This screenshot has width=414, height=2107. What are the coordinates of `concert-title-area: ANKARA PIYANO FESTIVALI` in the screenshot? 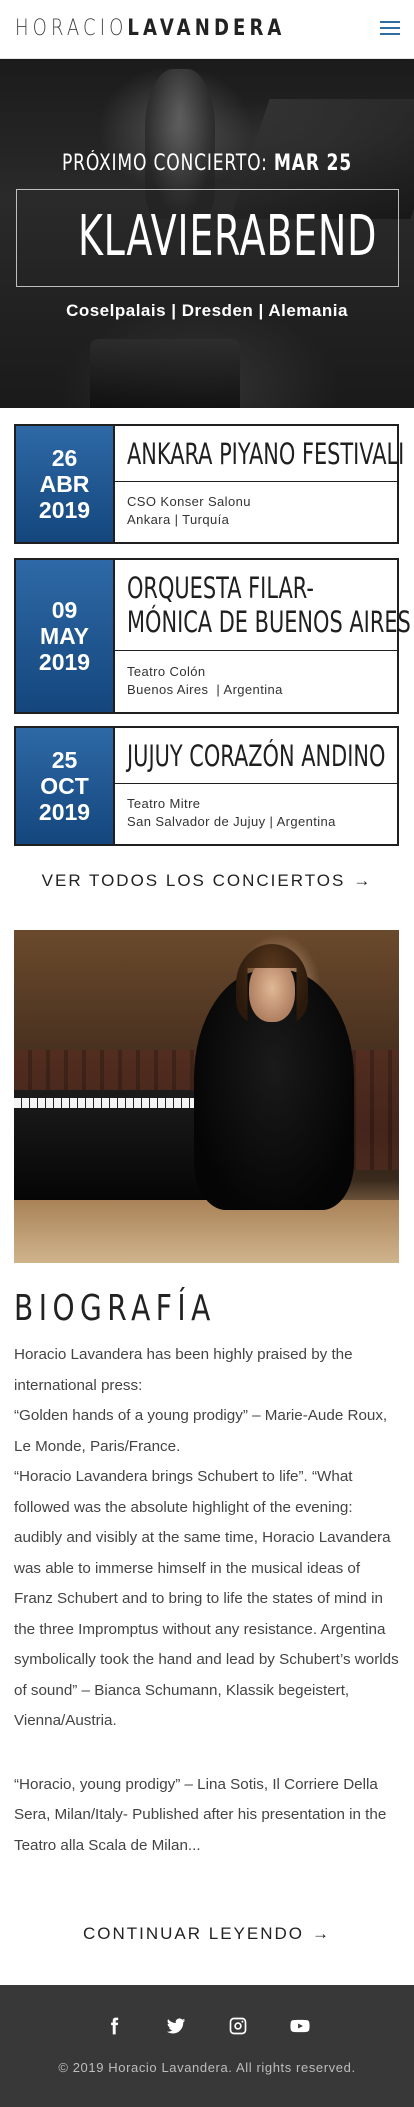 It's located at (258, 454).